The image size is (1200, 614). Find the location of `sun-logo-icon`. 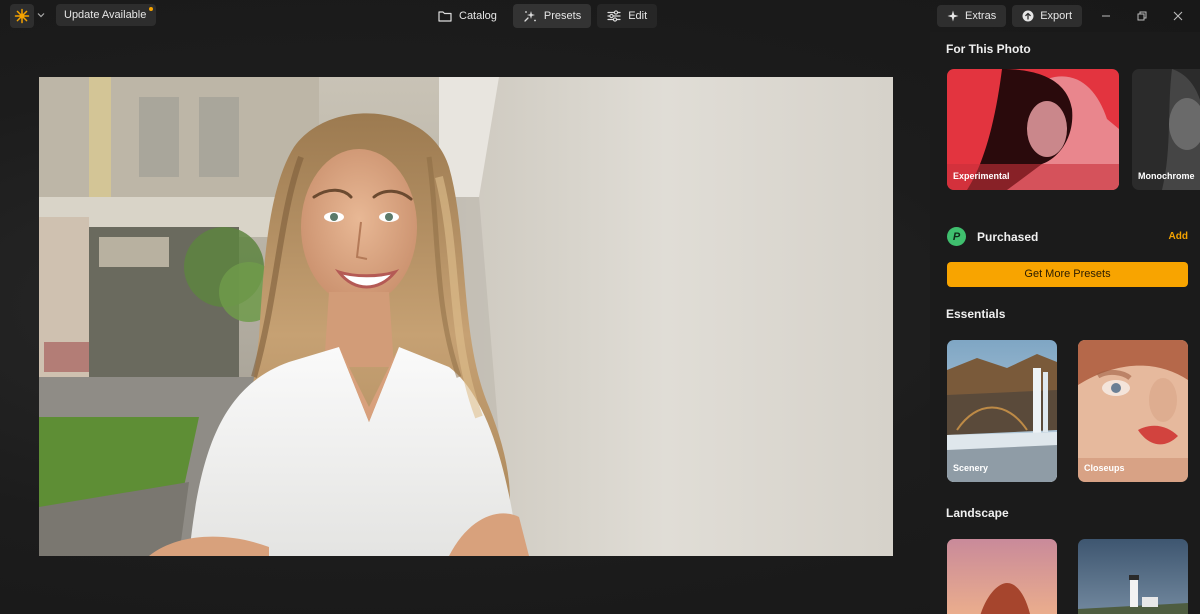

sun-logo-icon is located at coordinates (22, 16).